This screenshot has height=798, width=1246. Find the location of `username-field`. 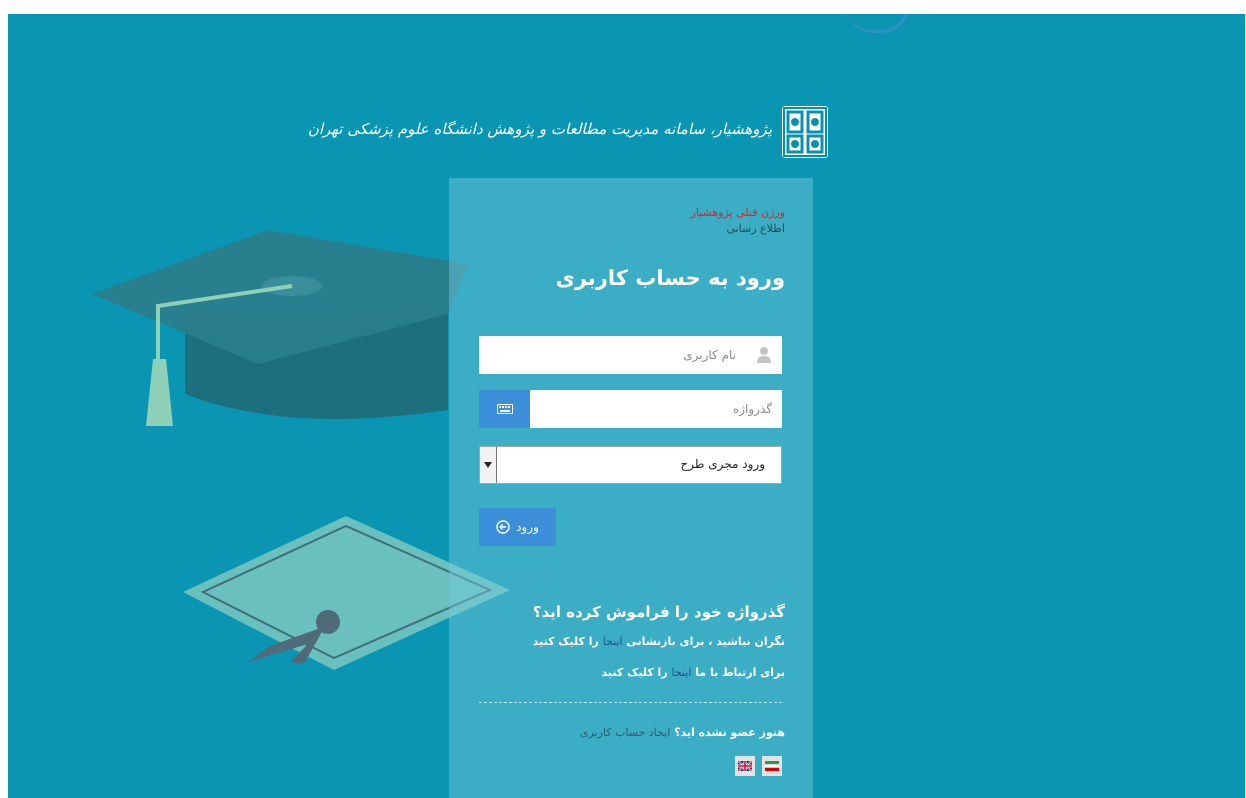

username-field is located at coordinates (630, 355).